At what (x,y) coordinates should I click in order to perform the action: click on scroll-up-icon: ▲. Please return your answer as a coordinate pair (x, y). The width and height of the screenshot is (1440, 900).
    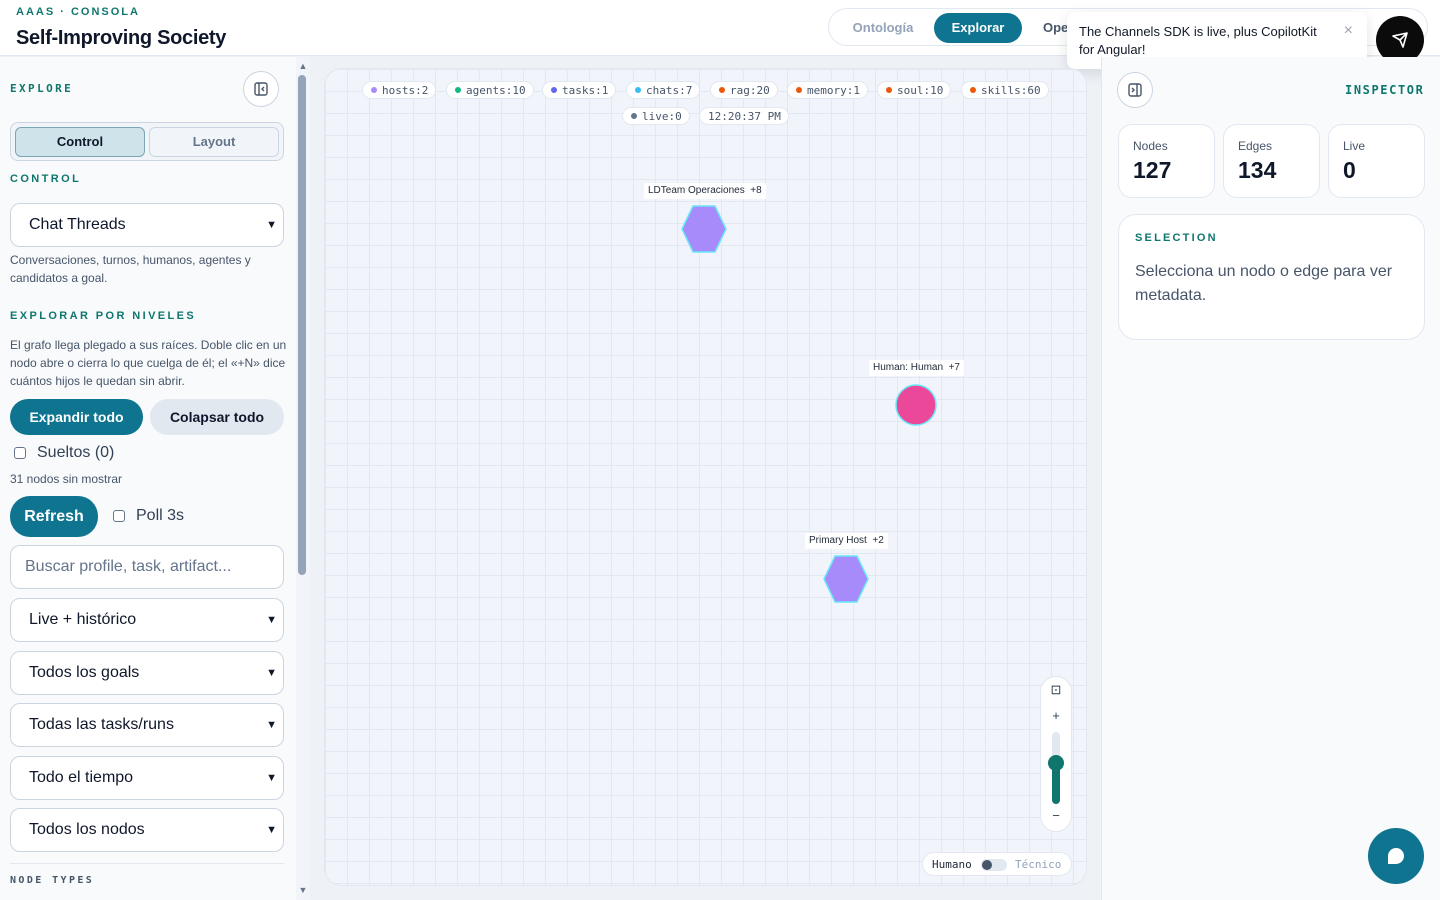
    Looking at the image, I should click on (303, 66).